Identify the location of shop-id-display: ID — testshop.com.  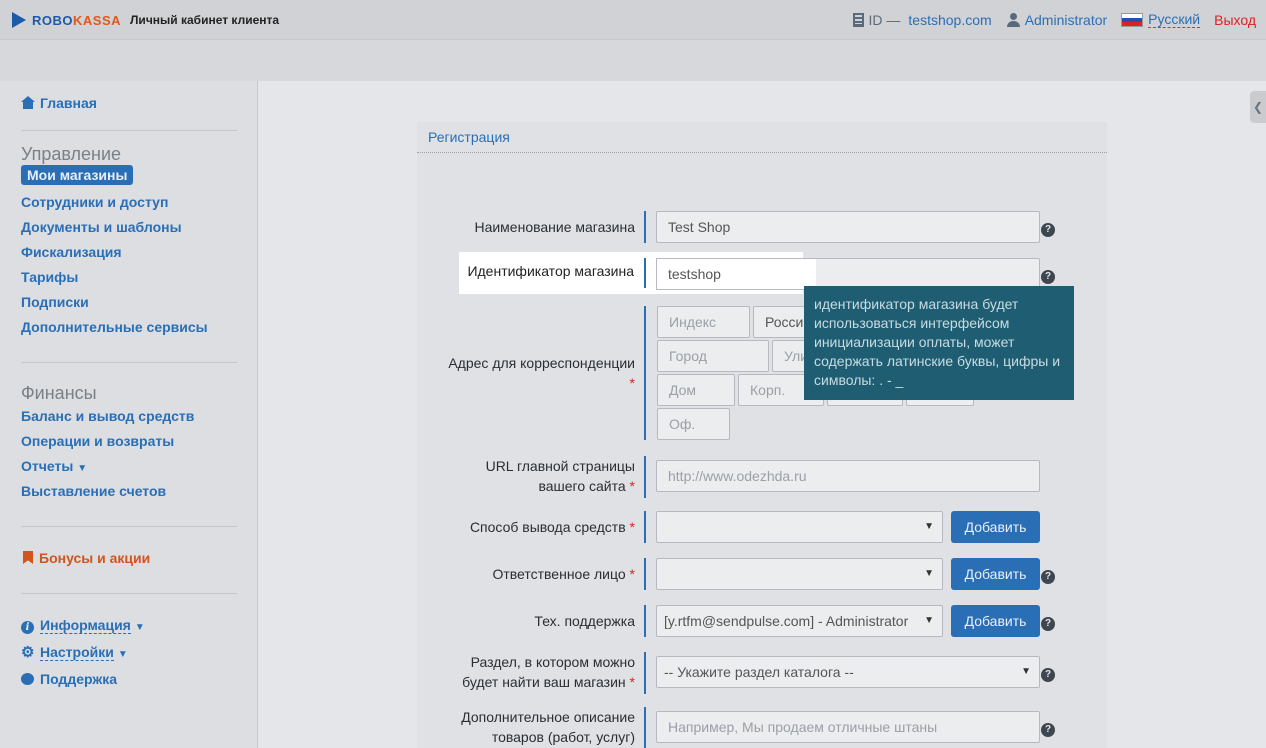
(922, 19).